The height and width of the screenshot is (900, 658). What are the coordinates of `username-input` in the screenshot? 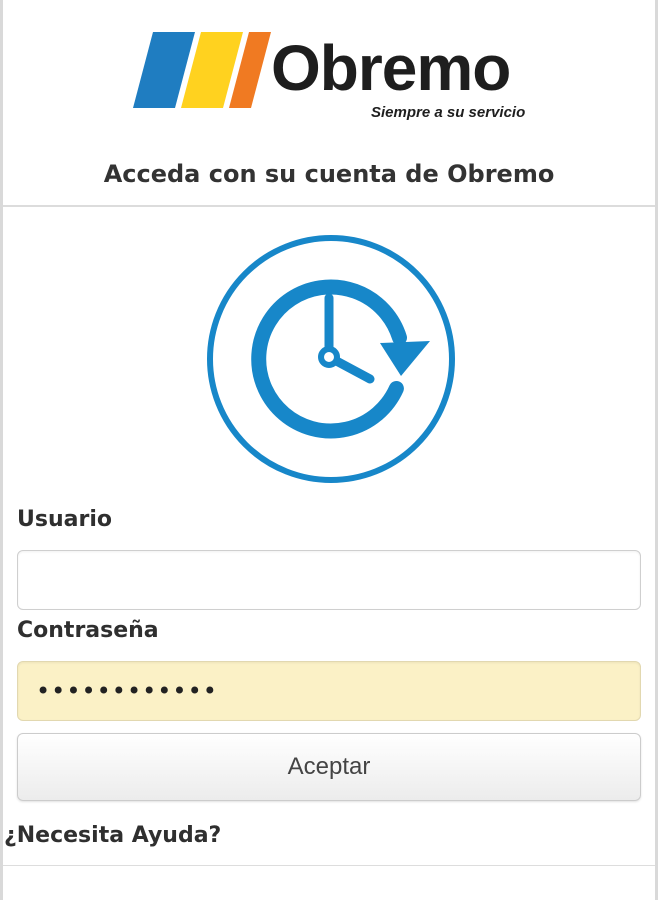 It's located at (329, 580).